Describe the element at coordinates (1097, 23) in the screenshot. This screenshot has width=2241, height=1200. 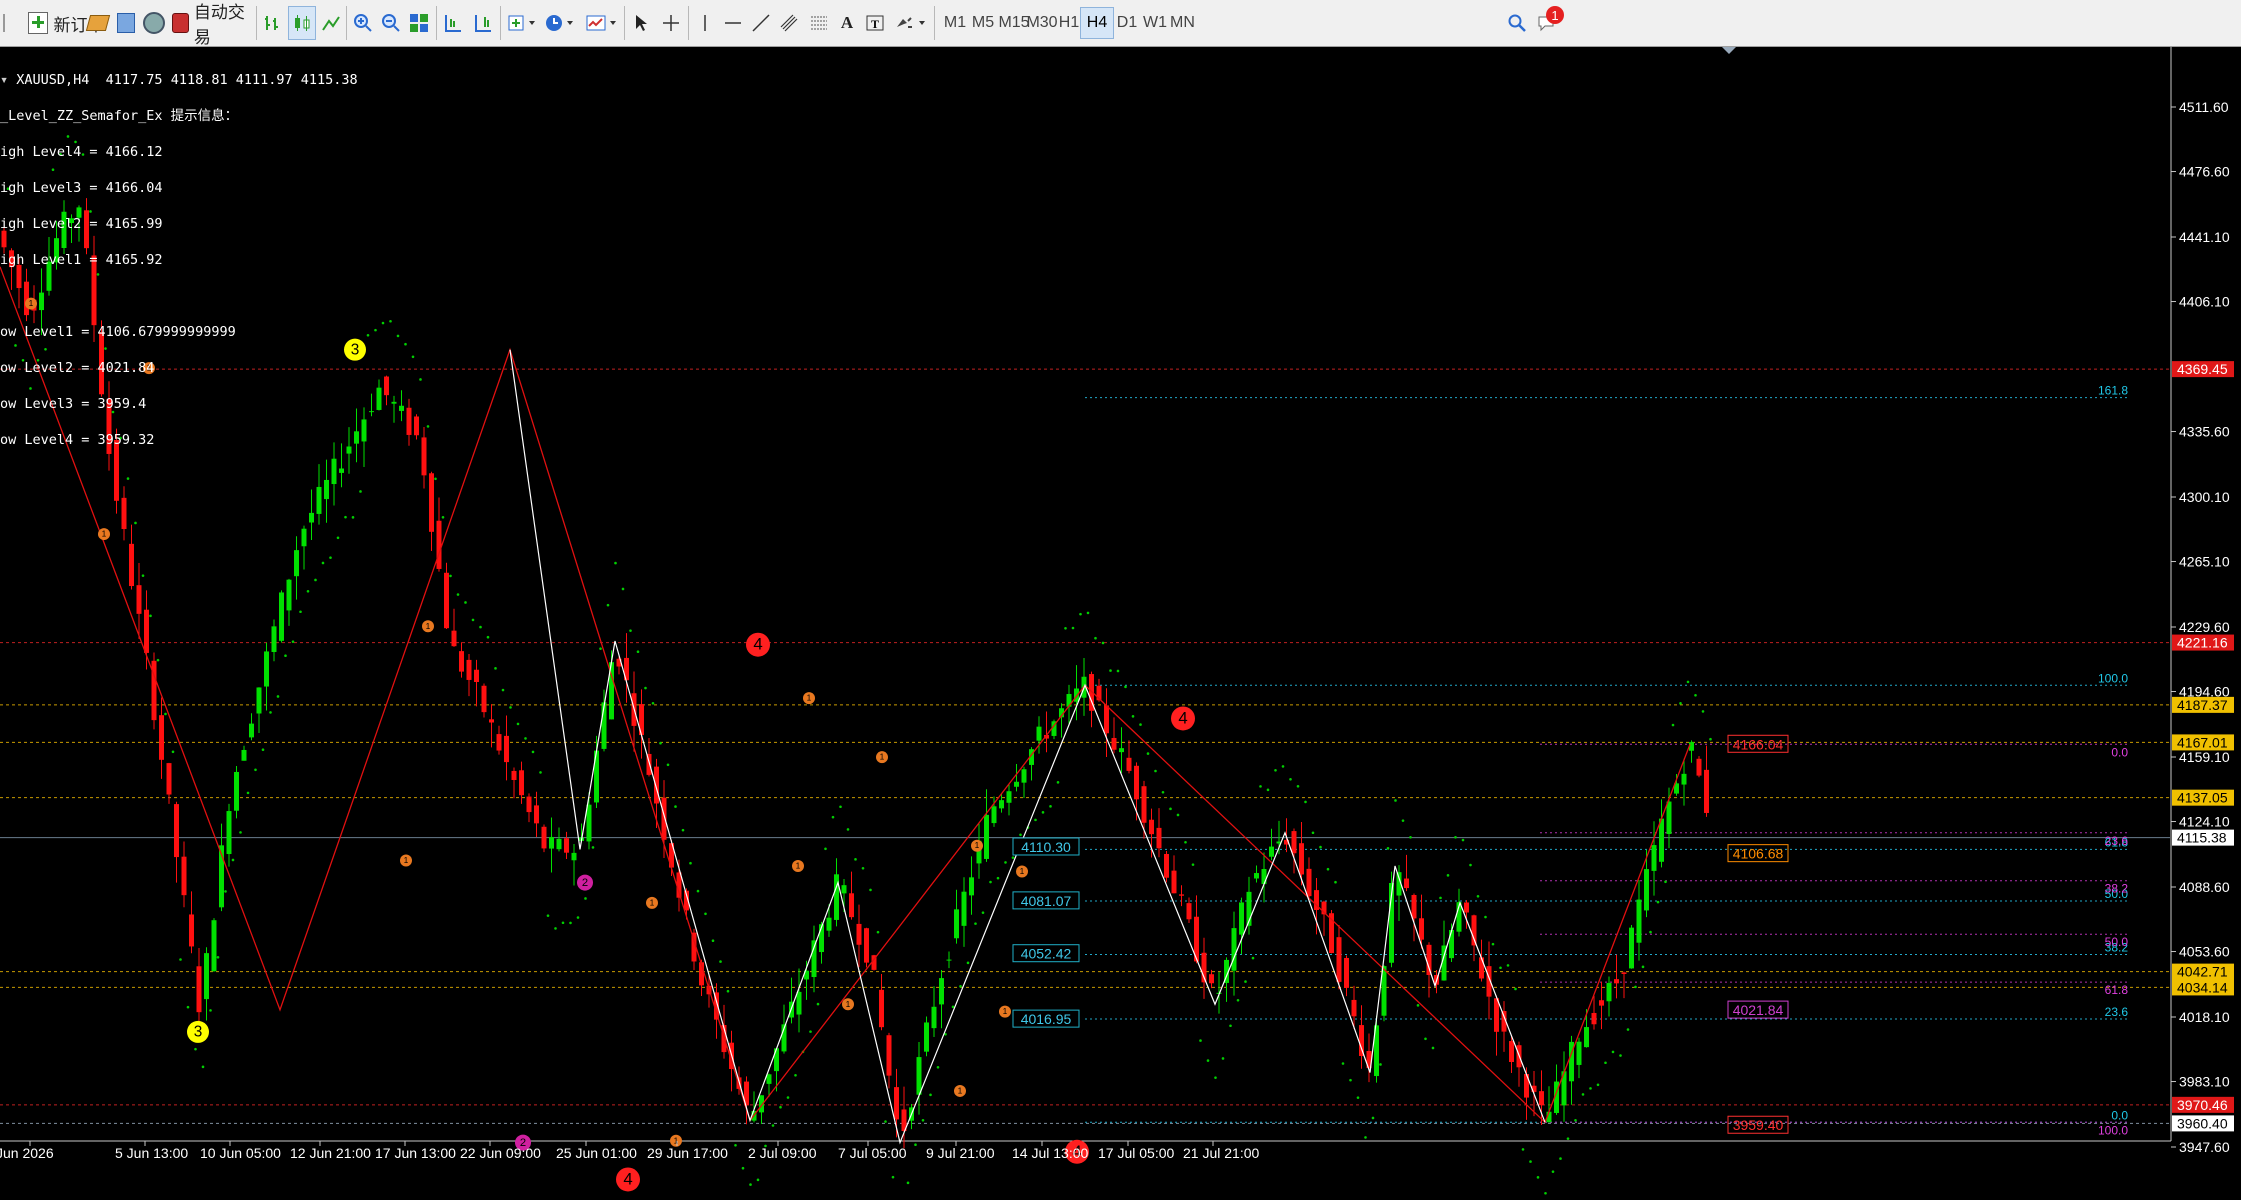
I see `timeframe-h4: H4` at that location.